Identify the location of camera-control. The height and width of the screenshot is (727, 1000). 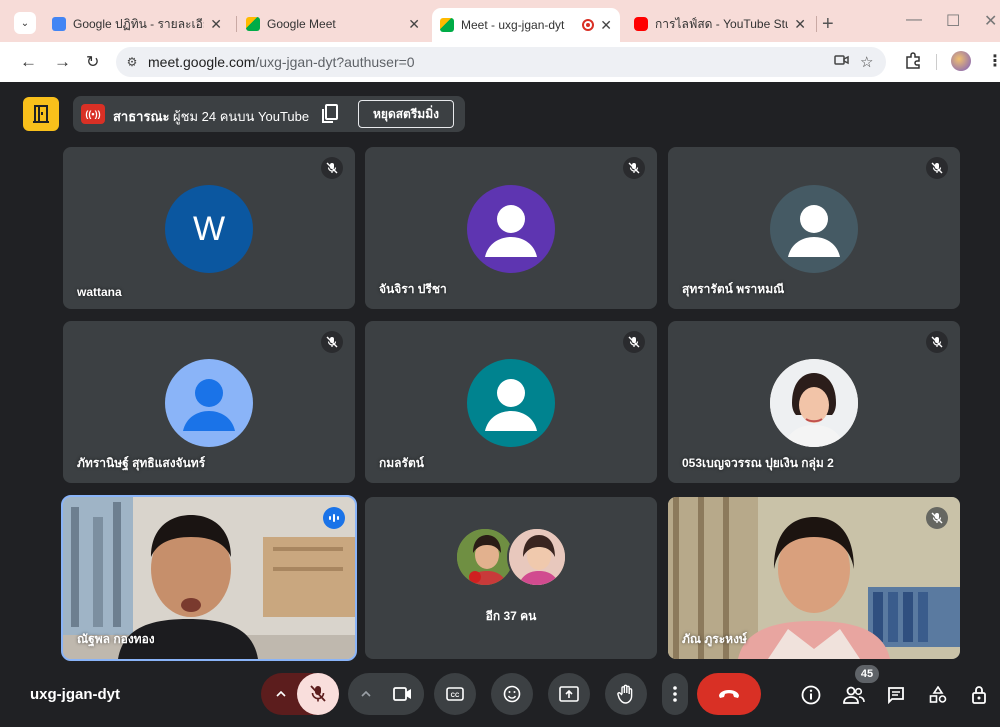
(386, 694).